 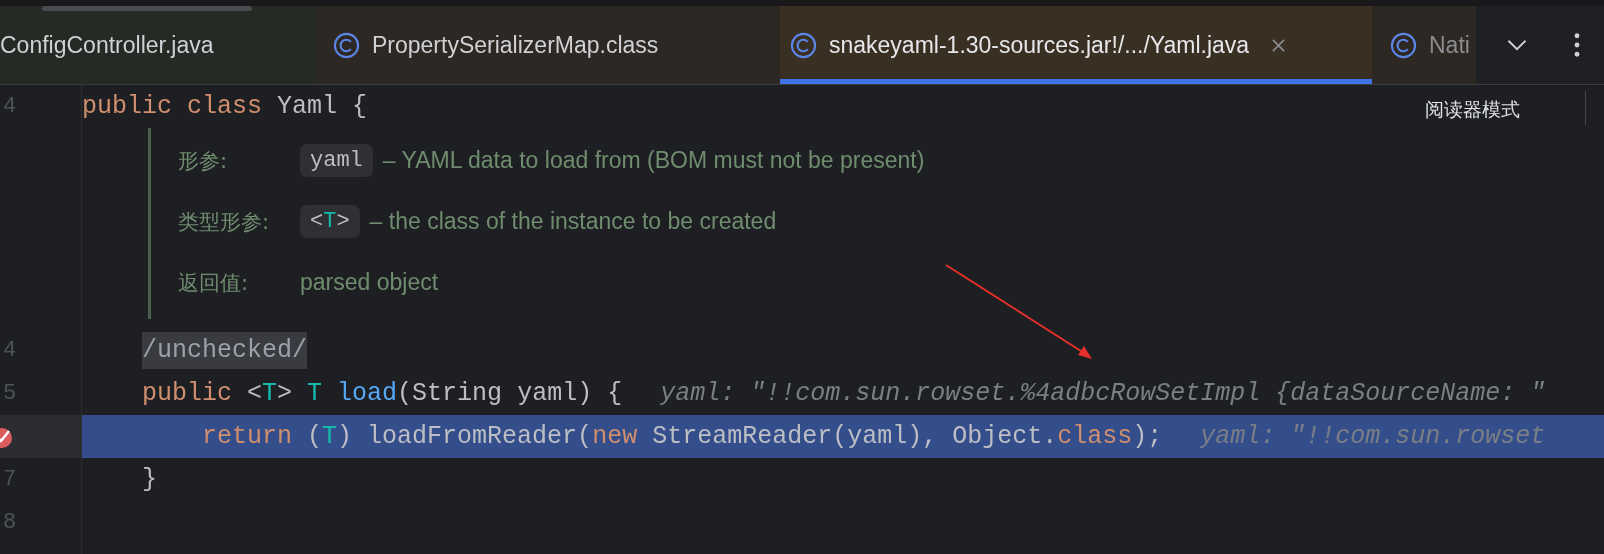 I want to click on doc-text: – the class of the instance to be created, so click(x=573, y=221).